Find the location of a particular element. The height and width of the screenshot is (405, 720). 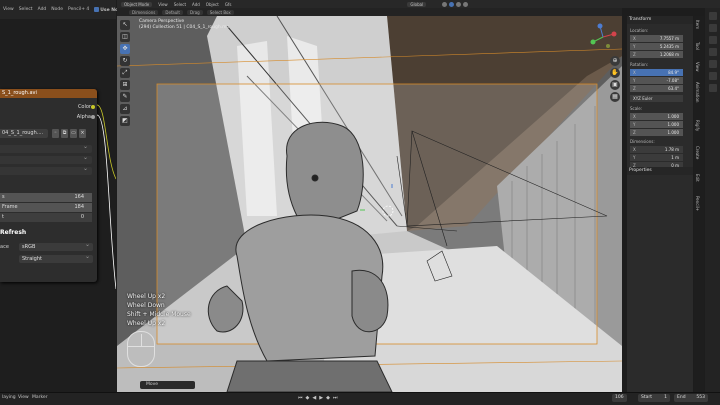

timeline-menu-playing: laying is located at coordinates (9, 397).